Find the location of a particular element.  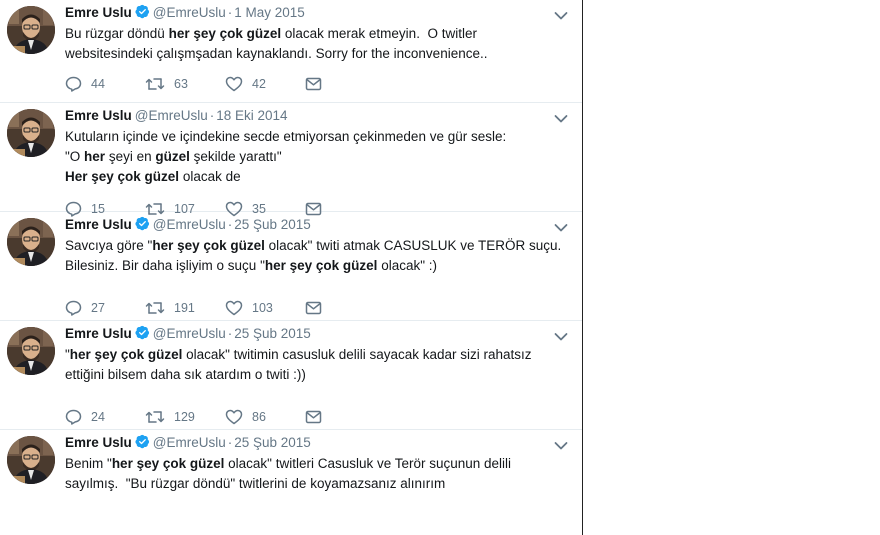

text-segment: Benim " is located at coordinates (88, 463).